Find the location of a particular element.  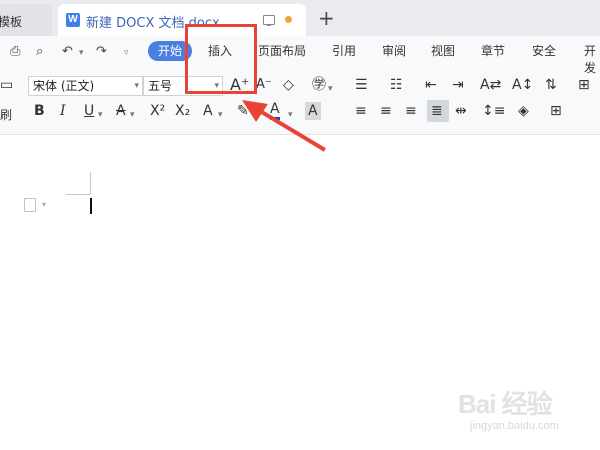

watermark-url: jingyan.baidu.com is located at coordinates (514, 426).